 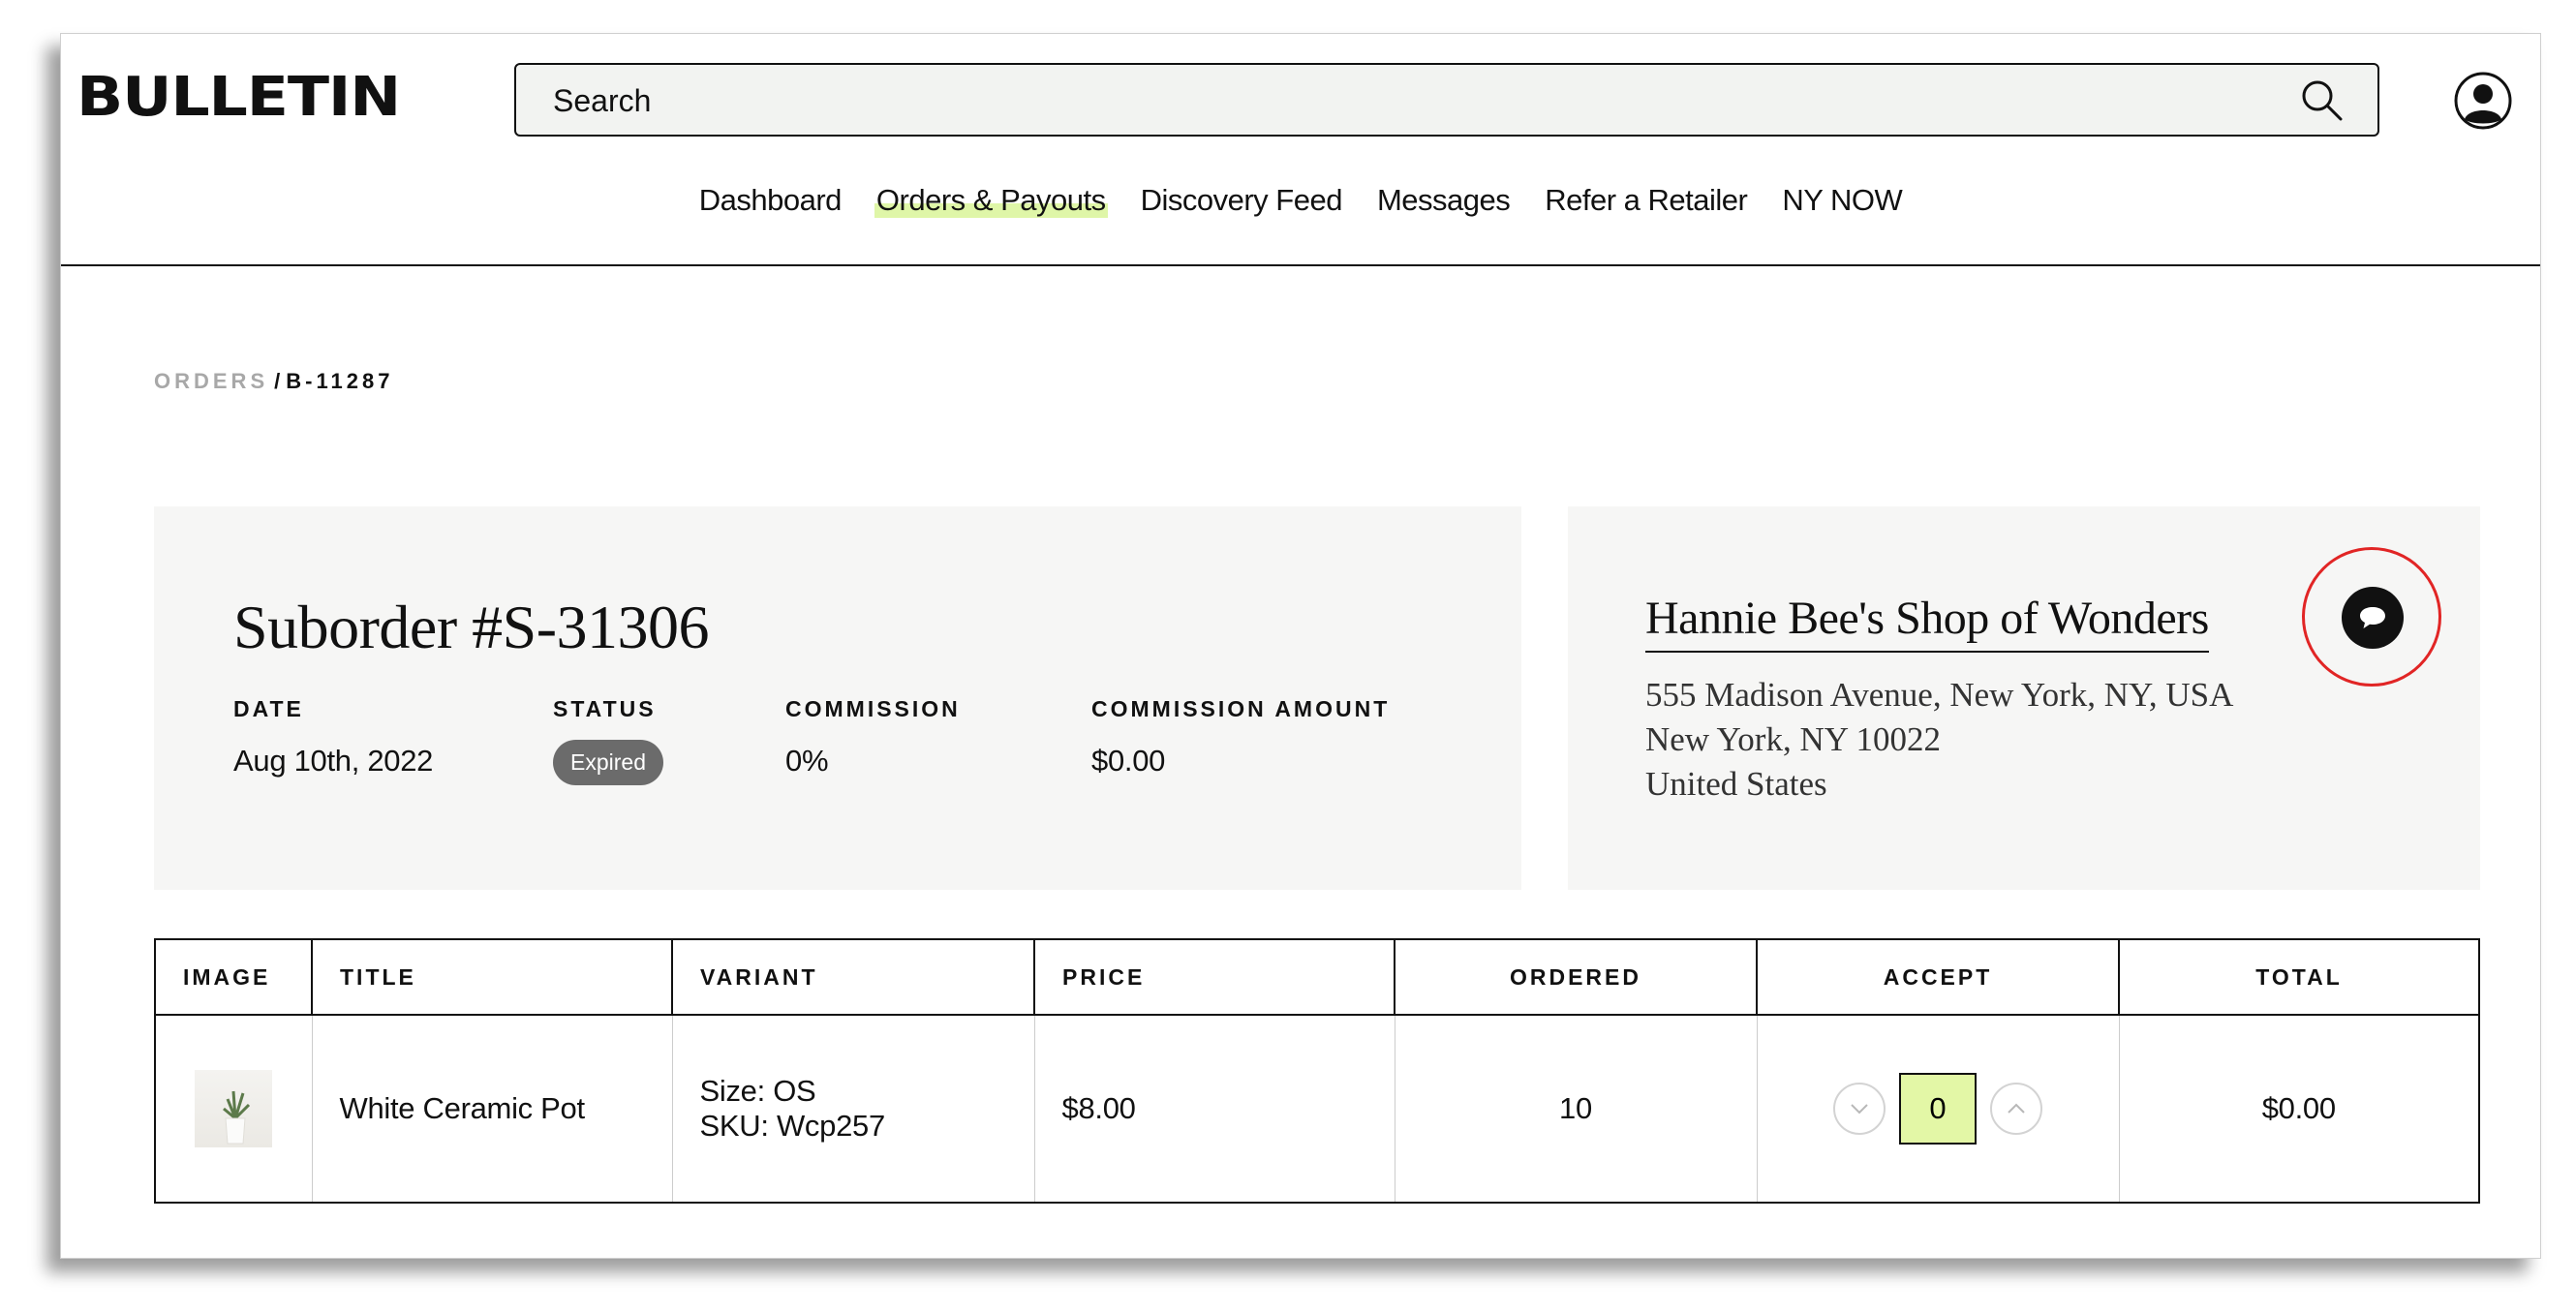 I want to click on address-line-2: New York, NY 10022, so click(x=1793, y=739).